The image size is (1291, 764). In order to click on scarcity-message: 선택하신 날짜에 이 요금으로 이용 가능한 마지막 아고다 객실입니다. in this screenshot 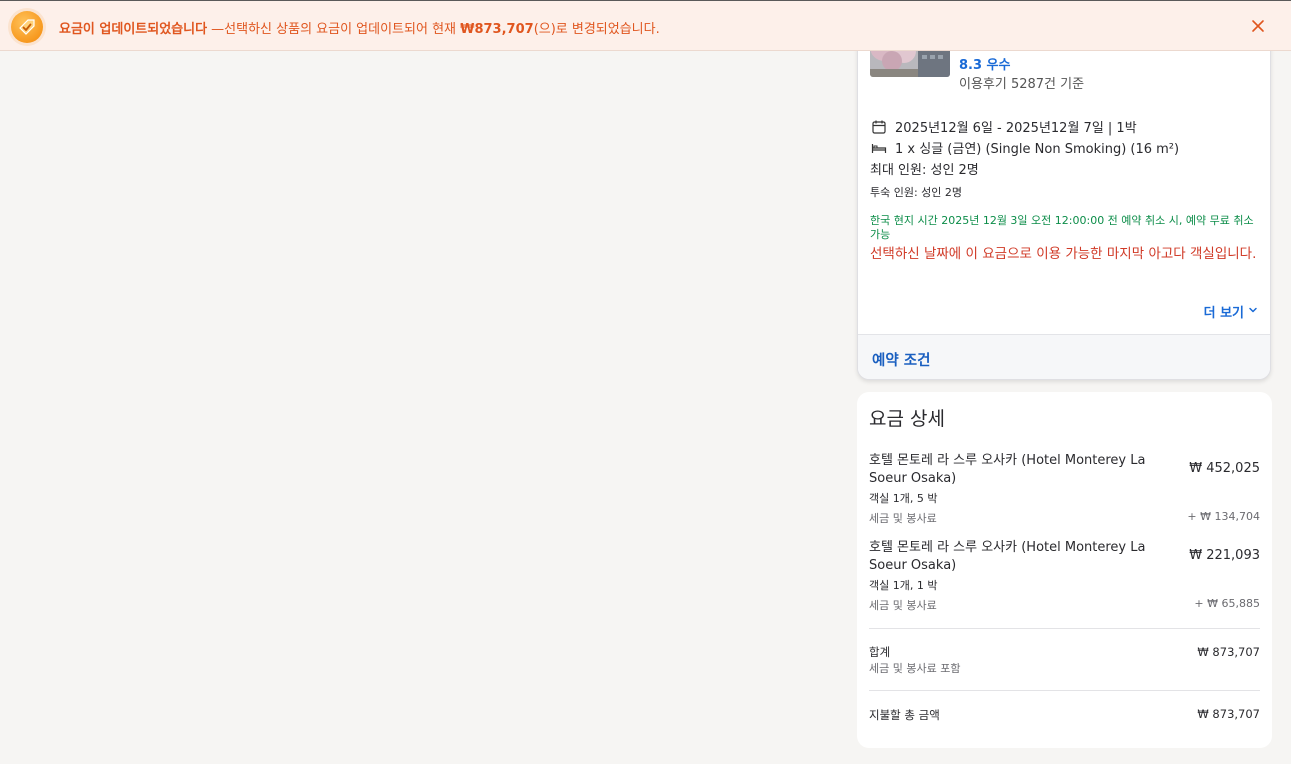, I will do `click(1063, 254)`.